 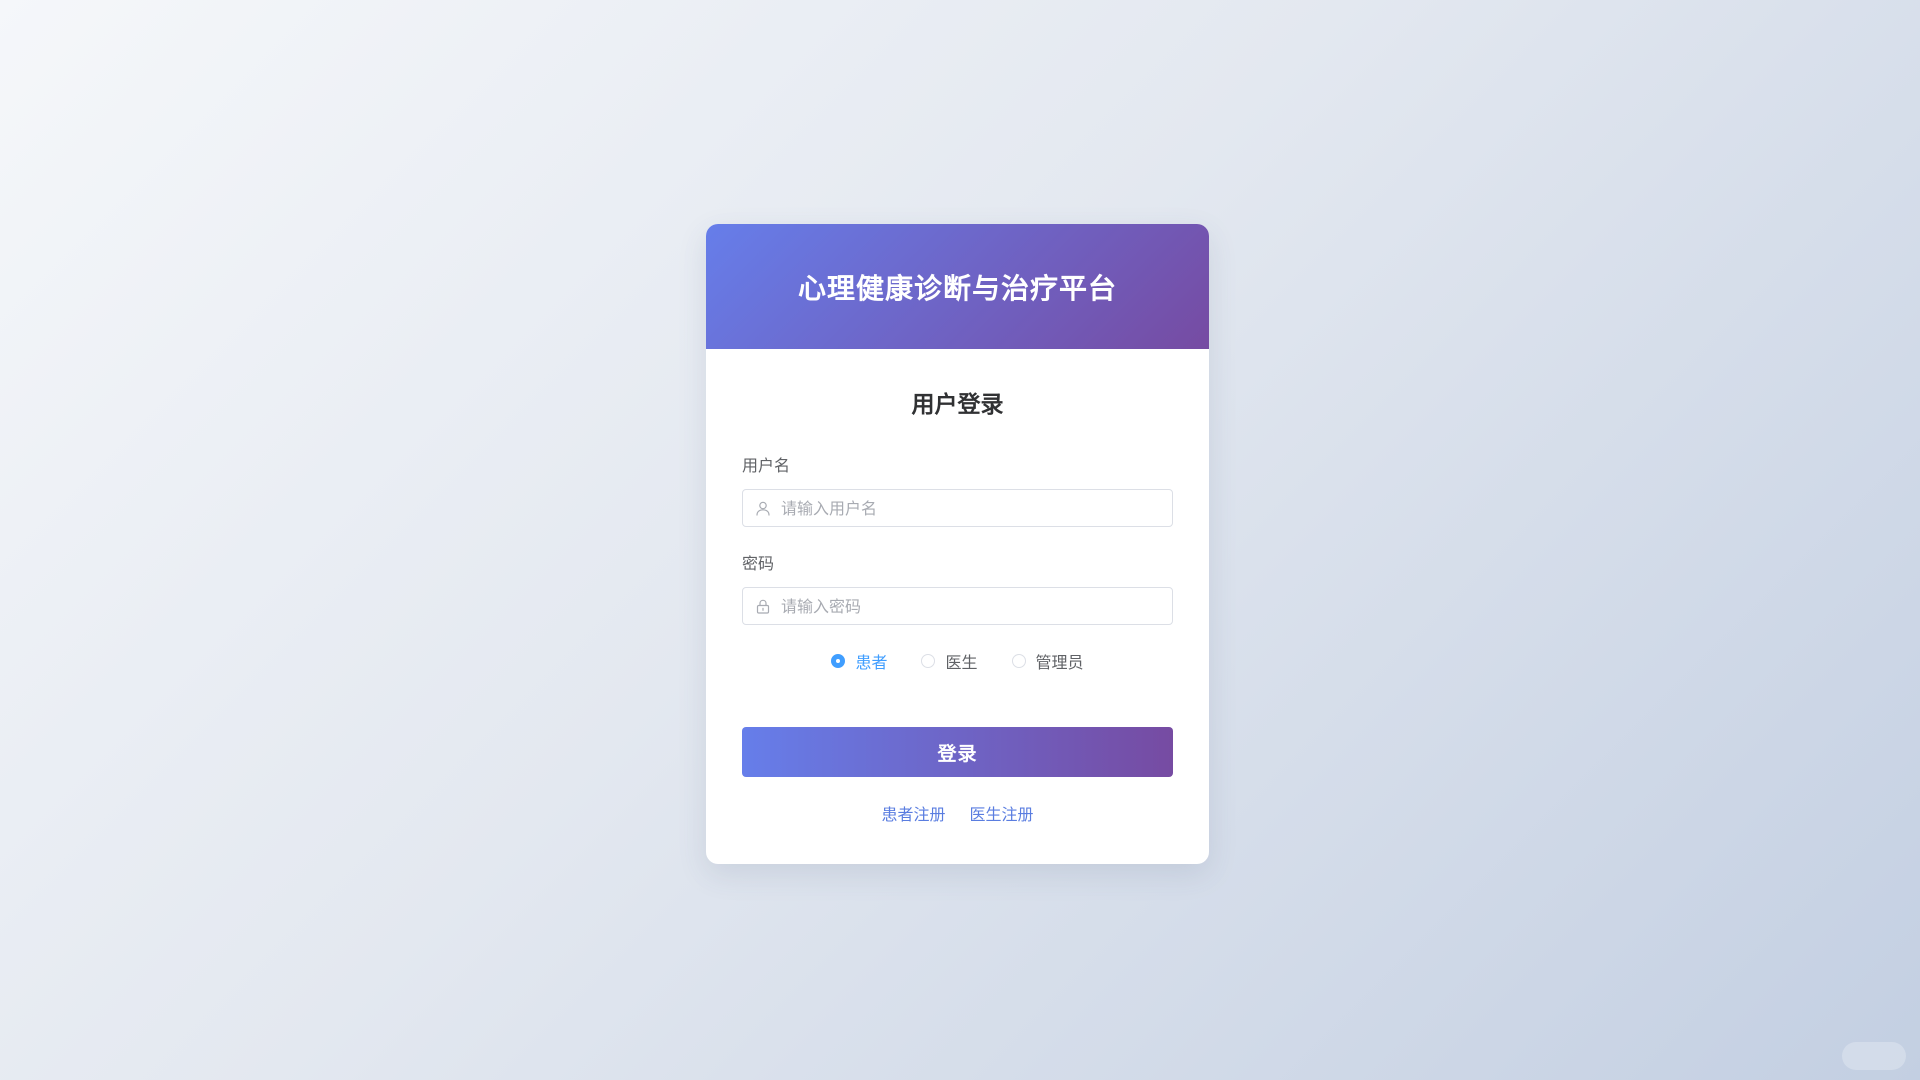 What do you see at coordinates (961, 662) in the screenshot?
I see `role-label: 医生` at bounding box center [961, 662].